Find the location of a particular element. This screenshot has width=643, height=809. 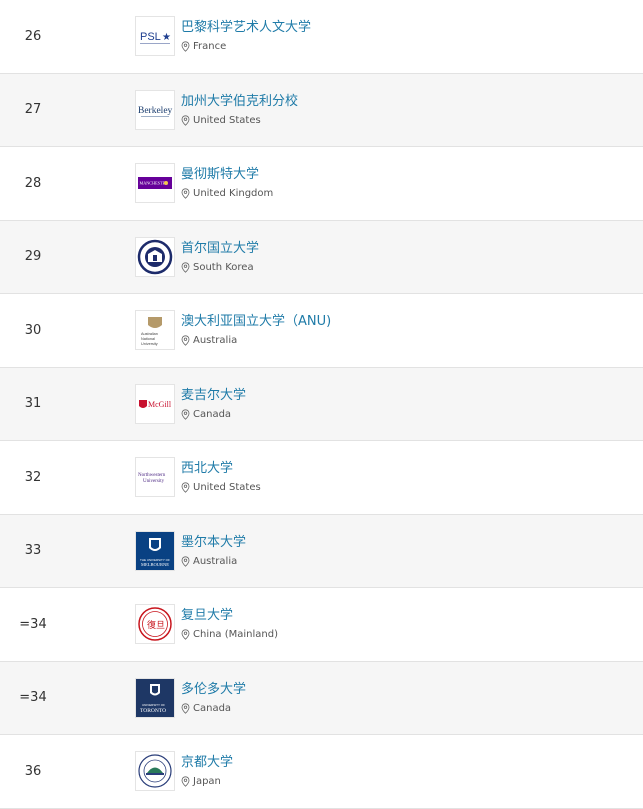

university-name-link: 加州大学伯克利分校 is located at coordinates (239, 101).